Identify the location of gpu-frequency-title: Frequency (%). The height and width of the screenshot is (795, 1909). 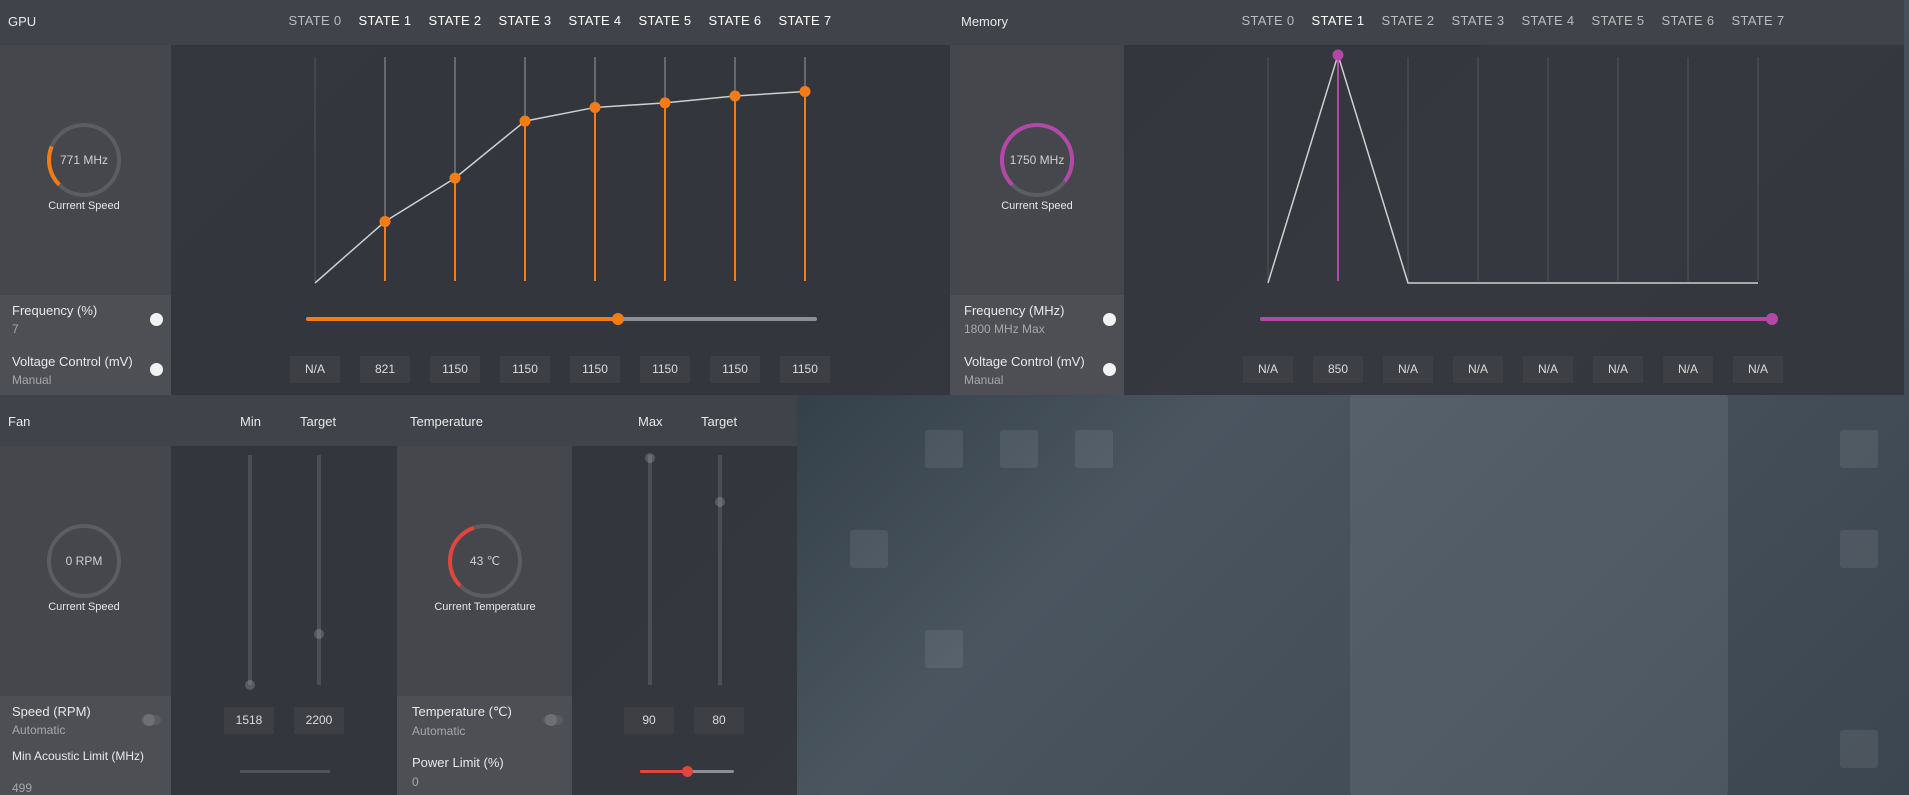
(55, 310).